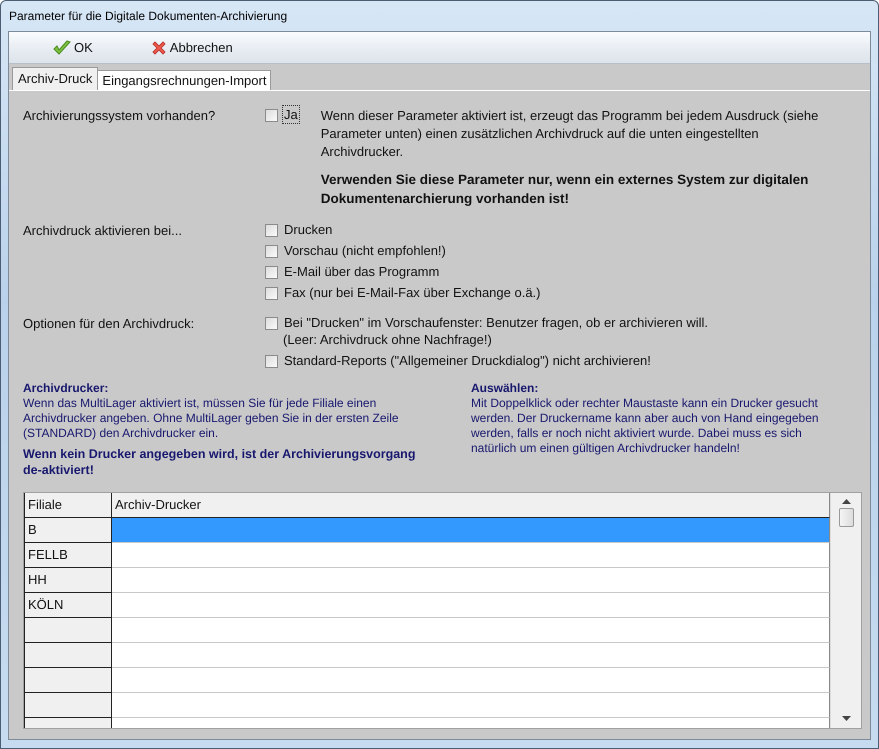 The width and height of the screenshot is (879, 749). Describe the element at coordinates (388, 339) in the screenshot. I see `option-note: (Leer: Archivdruck ohne Nachfrage!)` at that location.